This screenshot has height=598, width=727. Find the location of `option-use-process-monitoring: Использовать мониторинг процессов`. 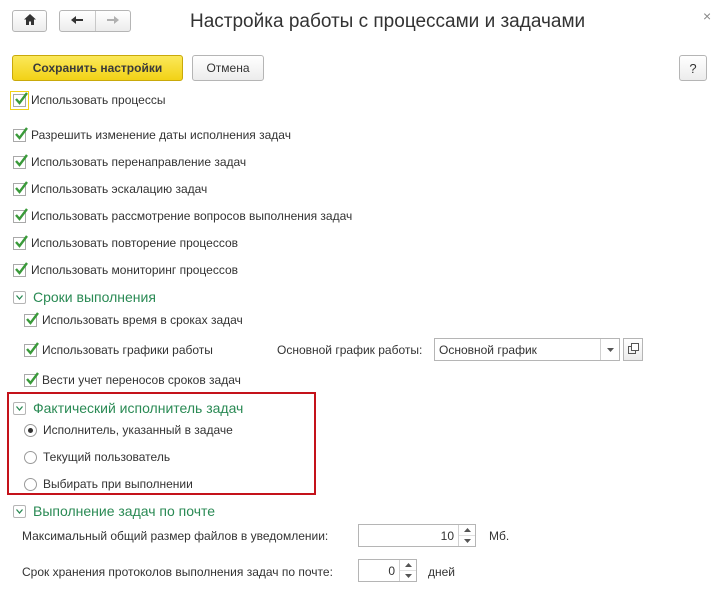

option-use-process-monitoring: Использовать мониторинг процессов is located at coordinates (125, 270).